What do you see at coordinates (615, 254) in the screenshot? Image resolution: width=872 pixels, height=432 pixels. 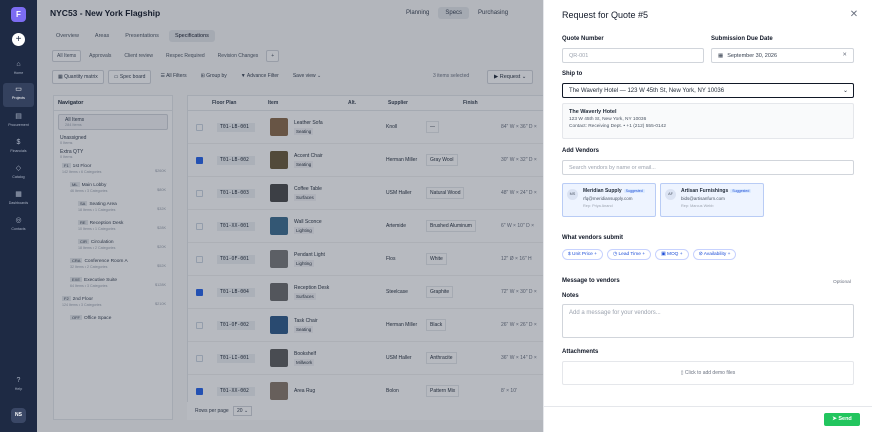 I see `clock-icon: ◷` at bounding box center [615, 254].